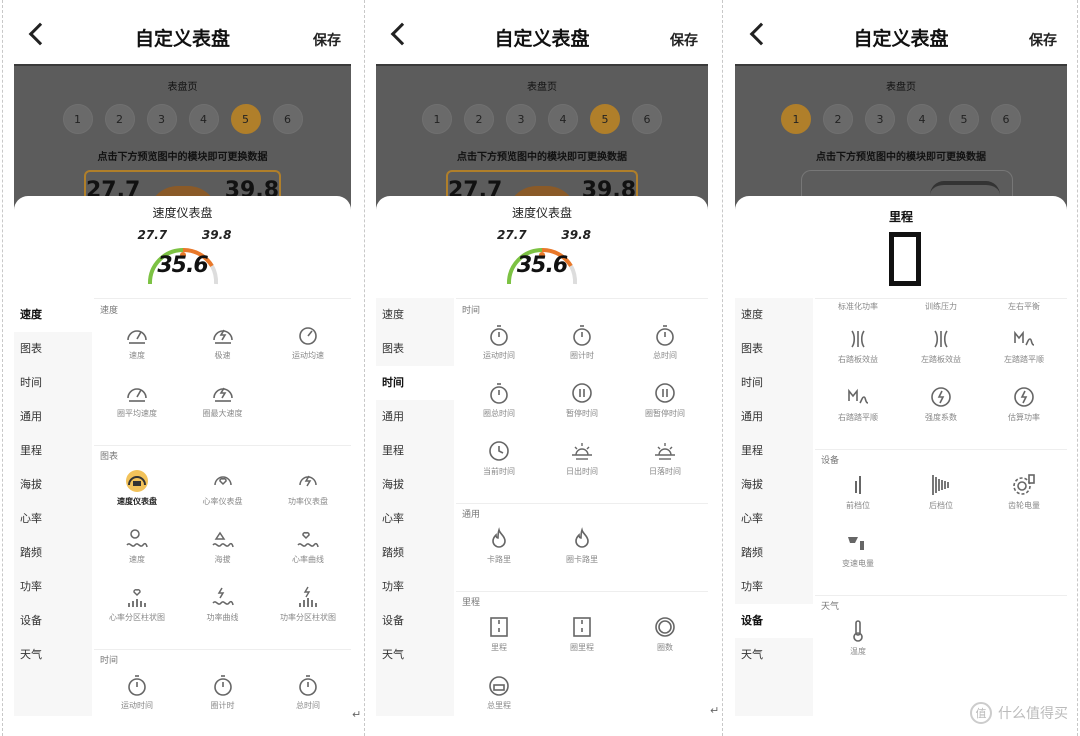 The image size is (1080, 736). Describe the element at coordinates (152, 235) in the screenshot. I see `gauge-avg-value: 27.7` at that location.